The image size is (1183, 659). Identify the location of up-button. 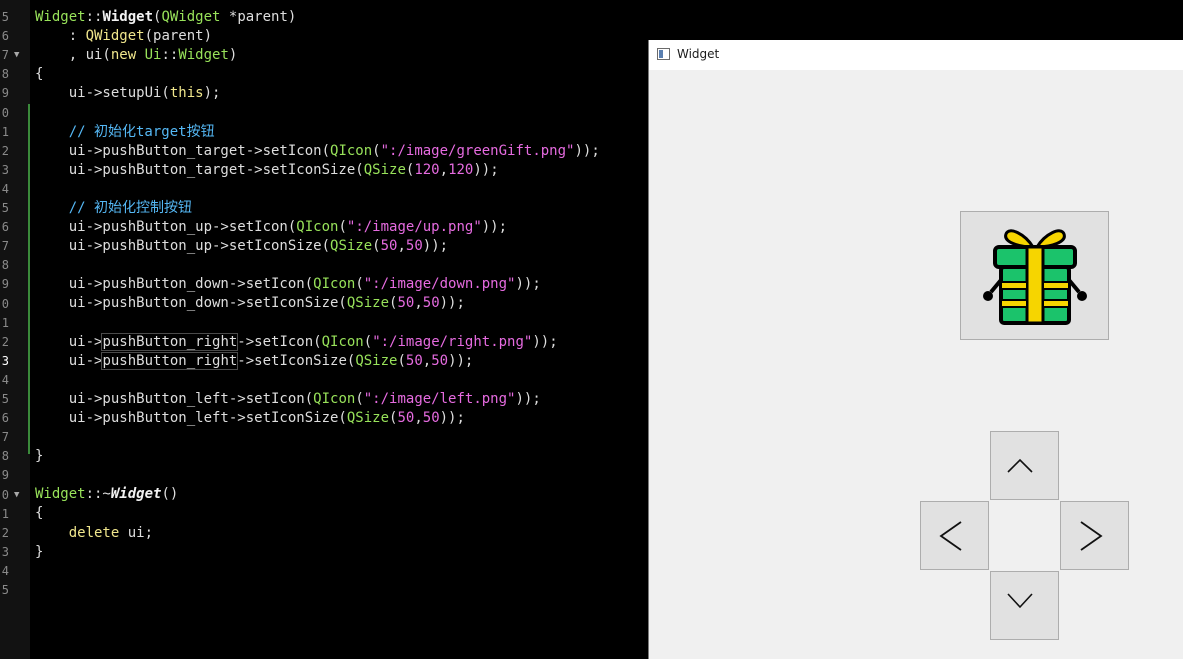
(1024, 465).